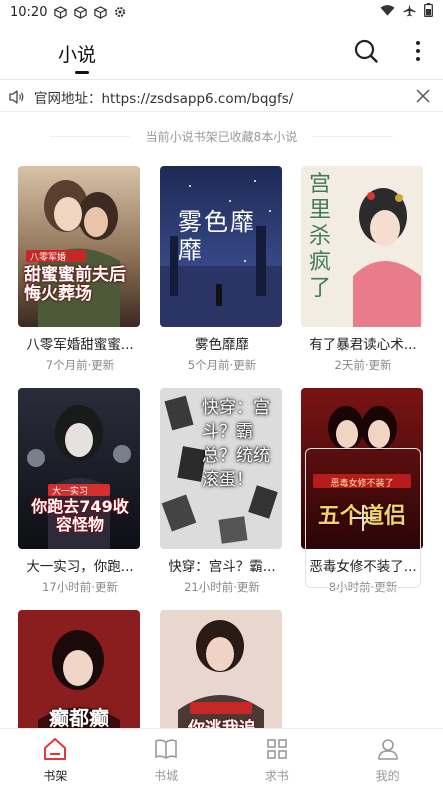  I want to click on book-card: 宫里杀疯了 有了暴君读心术... 2天前·更新, so click(363, 269).